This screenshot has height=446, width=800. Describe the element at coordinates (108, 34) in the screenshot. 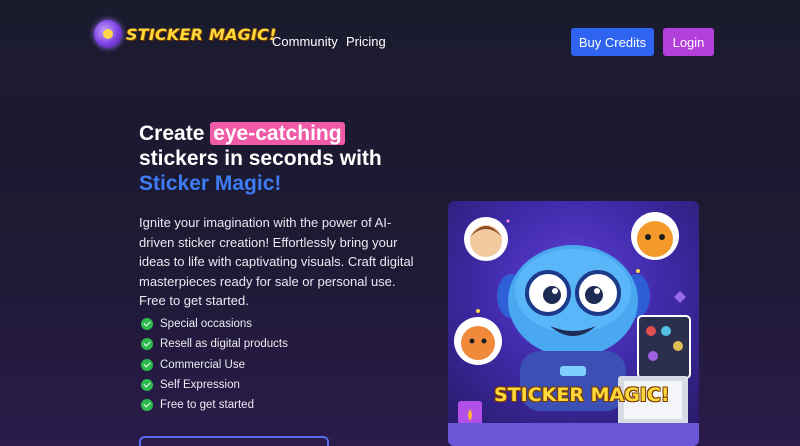

I see `logo-badge-icon` at that location.